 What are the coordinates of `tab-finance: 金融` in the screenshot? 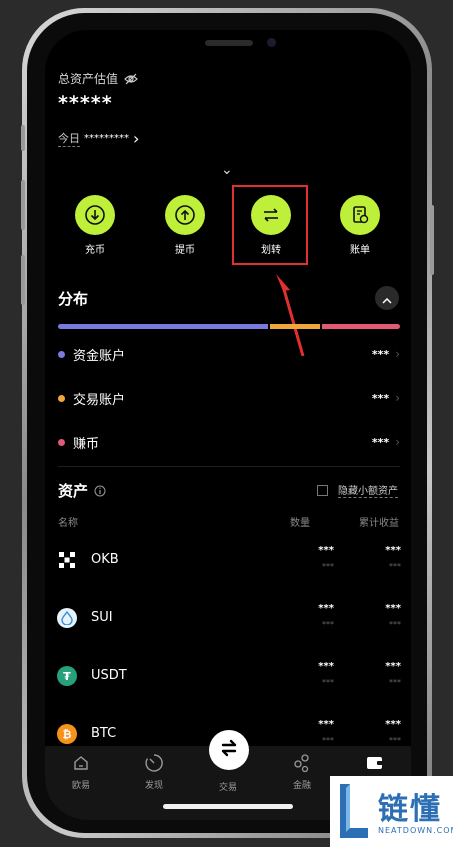 It's located at (302, 771).